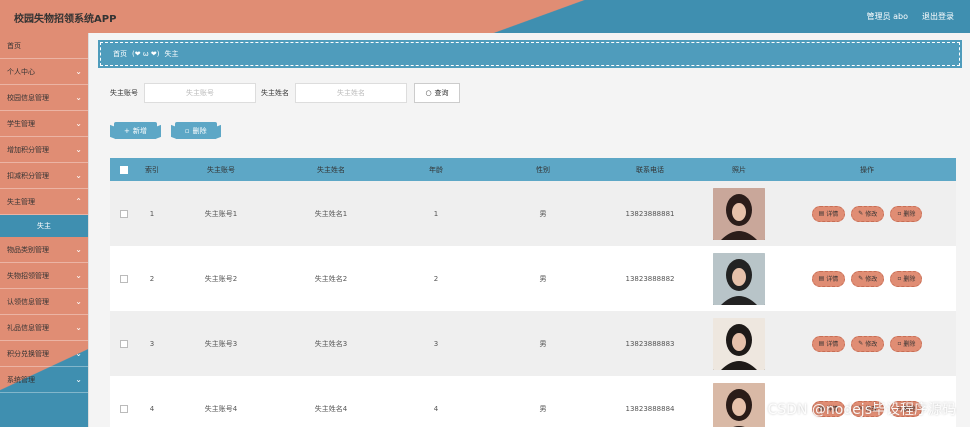 The width and height of the screenshot is (970, 427). What do you see at coordinates (437, 93) in the screenshot?
I see `search-button: ○ 查询` at bounding box center [437, 93].